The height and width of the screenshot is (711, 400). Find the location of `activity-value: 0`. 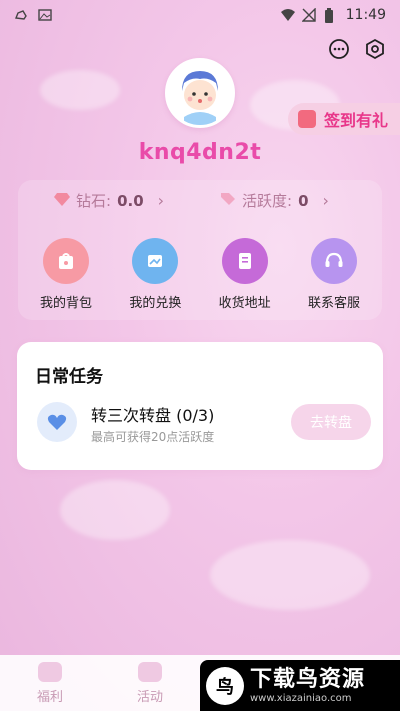

activity-value: 0 is located at coordinates (303, 200).